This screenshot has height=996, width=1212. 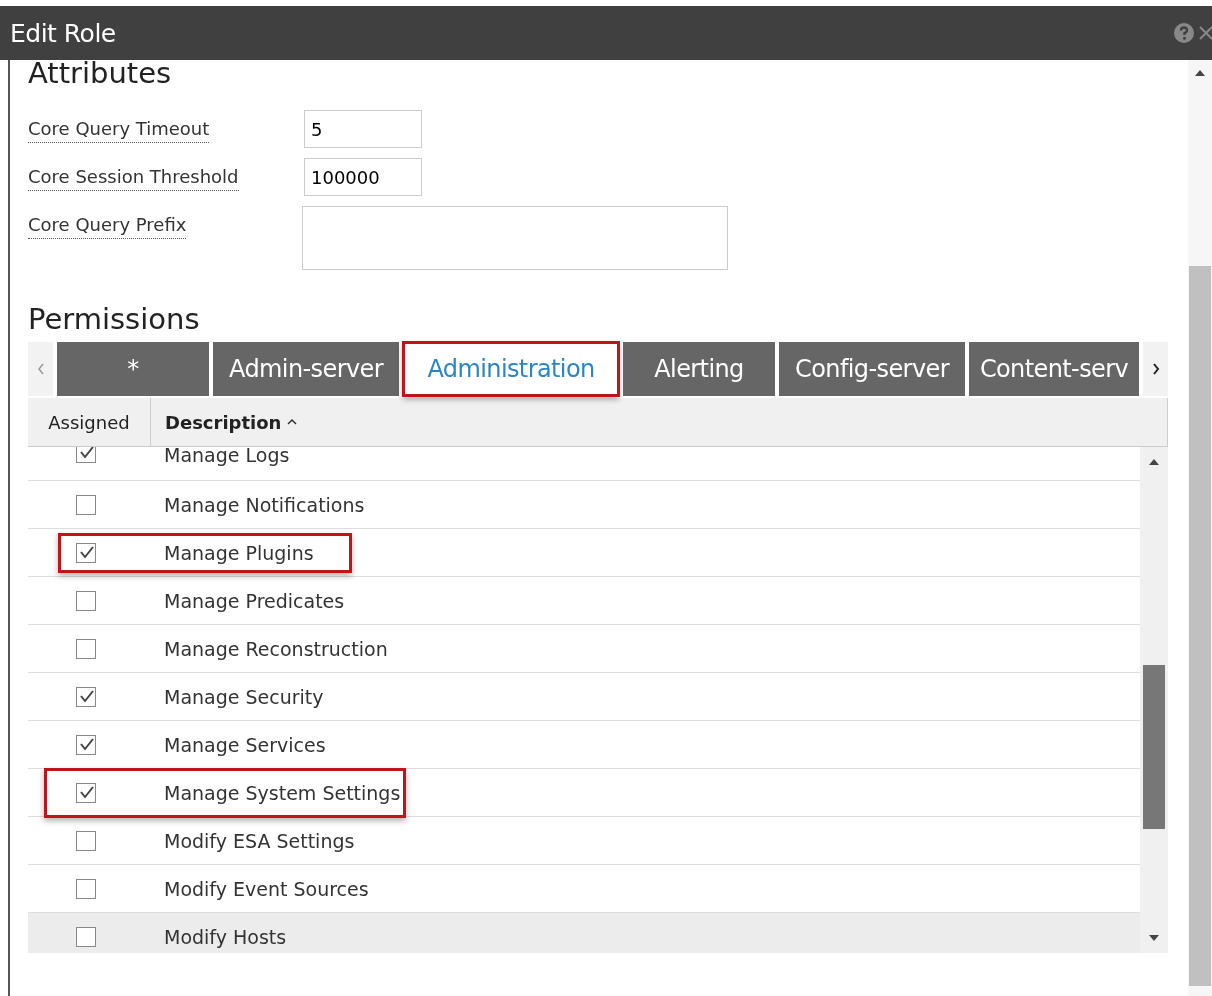 What do you see at coordinates (1054, 369) in the screenshot?
I see `tab: Content-serv` at bounding box center [1054, 369].